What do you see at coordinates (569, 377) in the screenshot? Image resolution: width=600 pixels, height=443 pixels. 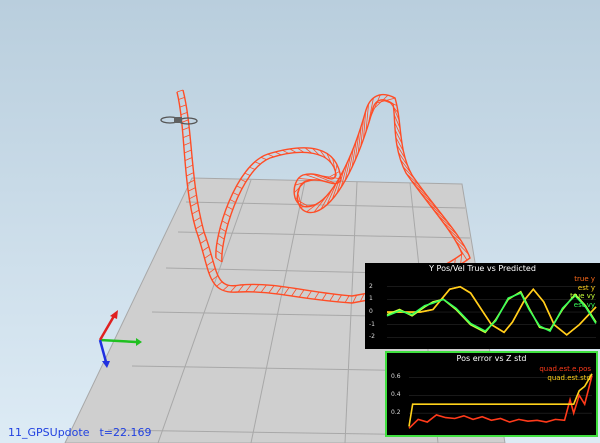 I see `legend-entry: quad.est.std` at bounding box center [569, 377].